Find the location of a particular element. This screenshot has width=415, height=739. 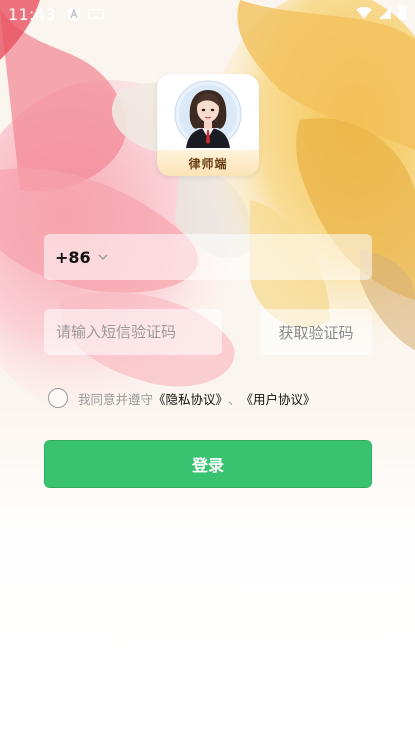

country-code-selector: +86 is located at coordinates (73, 257).